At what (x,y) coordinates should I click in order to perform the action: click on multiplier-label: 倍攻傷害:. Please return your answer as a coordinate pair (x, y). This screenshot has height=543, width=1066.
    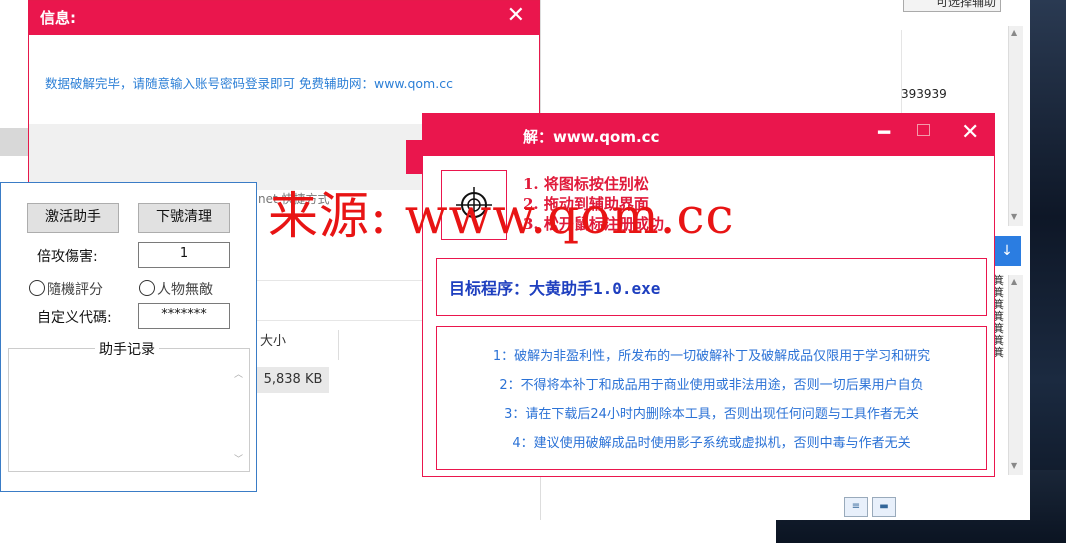
    Looking at the image, I should click on (67, 257).